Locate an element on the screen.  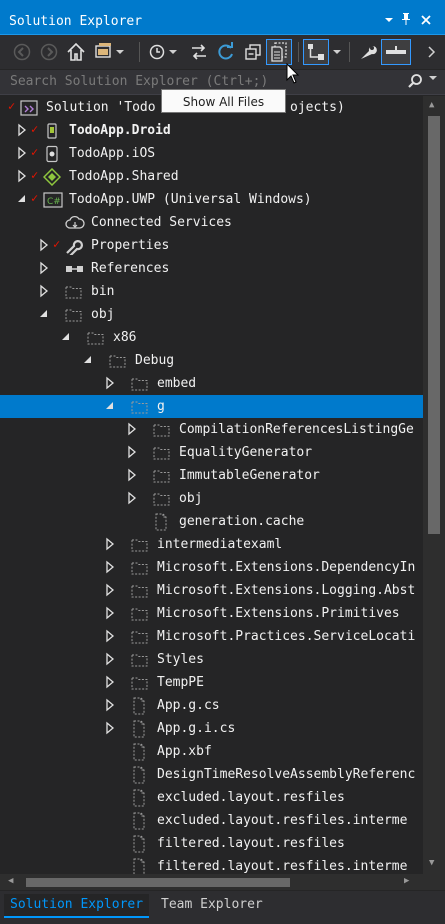
horizontal-scrollbar: ◀ ▶ is located at coordinates (211, 882).